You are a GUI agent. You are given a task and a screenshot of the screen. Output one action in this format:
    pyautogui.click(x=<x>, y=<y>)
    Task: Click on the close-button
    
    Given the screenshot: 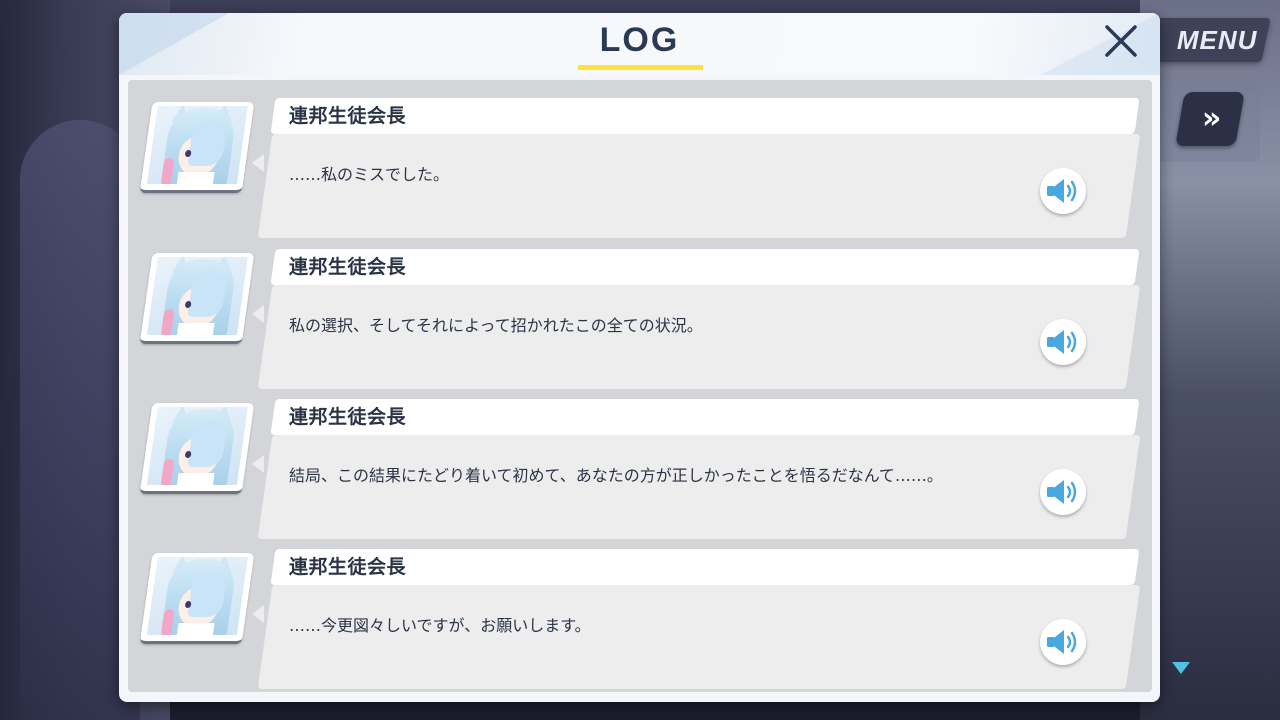 What is the action you would take?
    pyautogui.click(x=1121, y=41)
    